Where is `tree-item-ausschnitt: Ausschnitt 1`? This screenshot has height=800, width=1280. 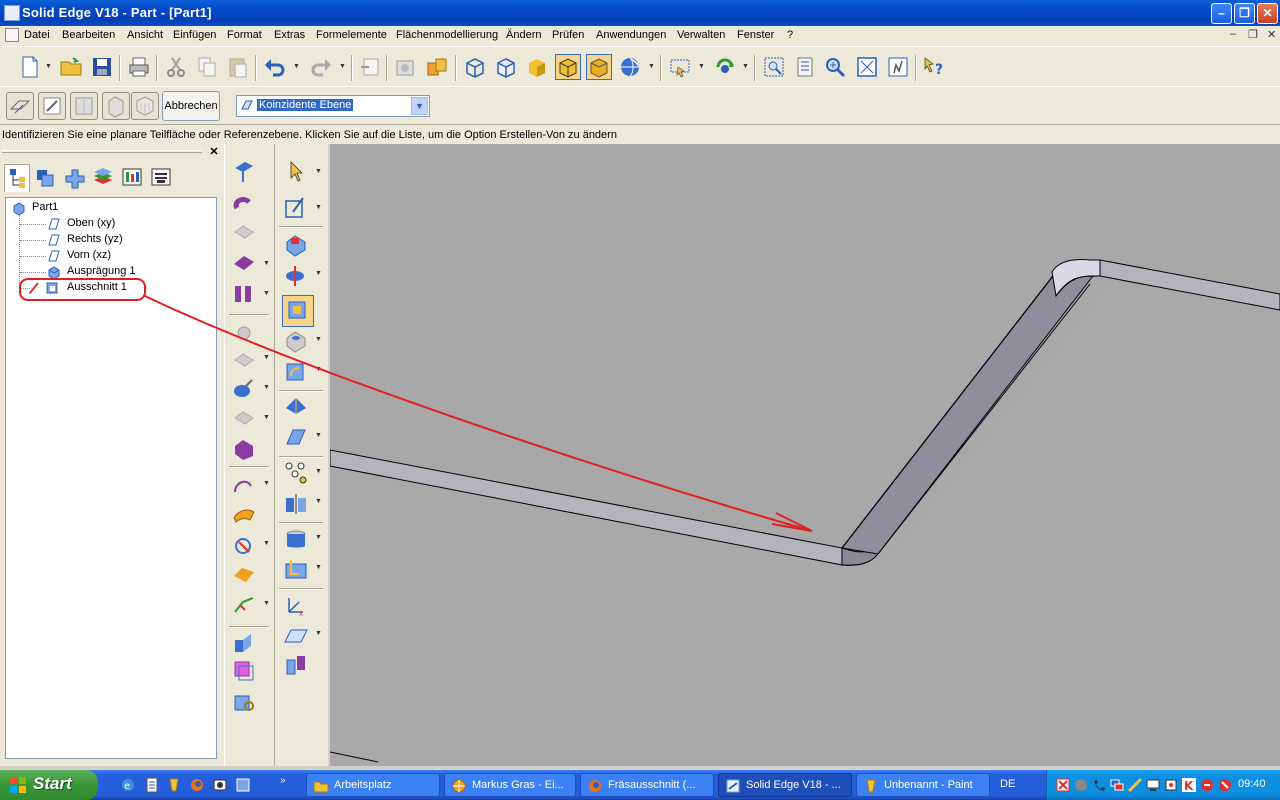 tree-item-ausschnitt: Ausschnitt 1 is located at coordinates (98, 288).